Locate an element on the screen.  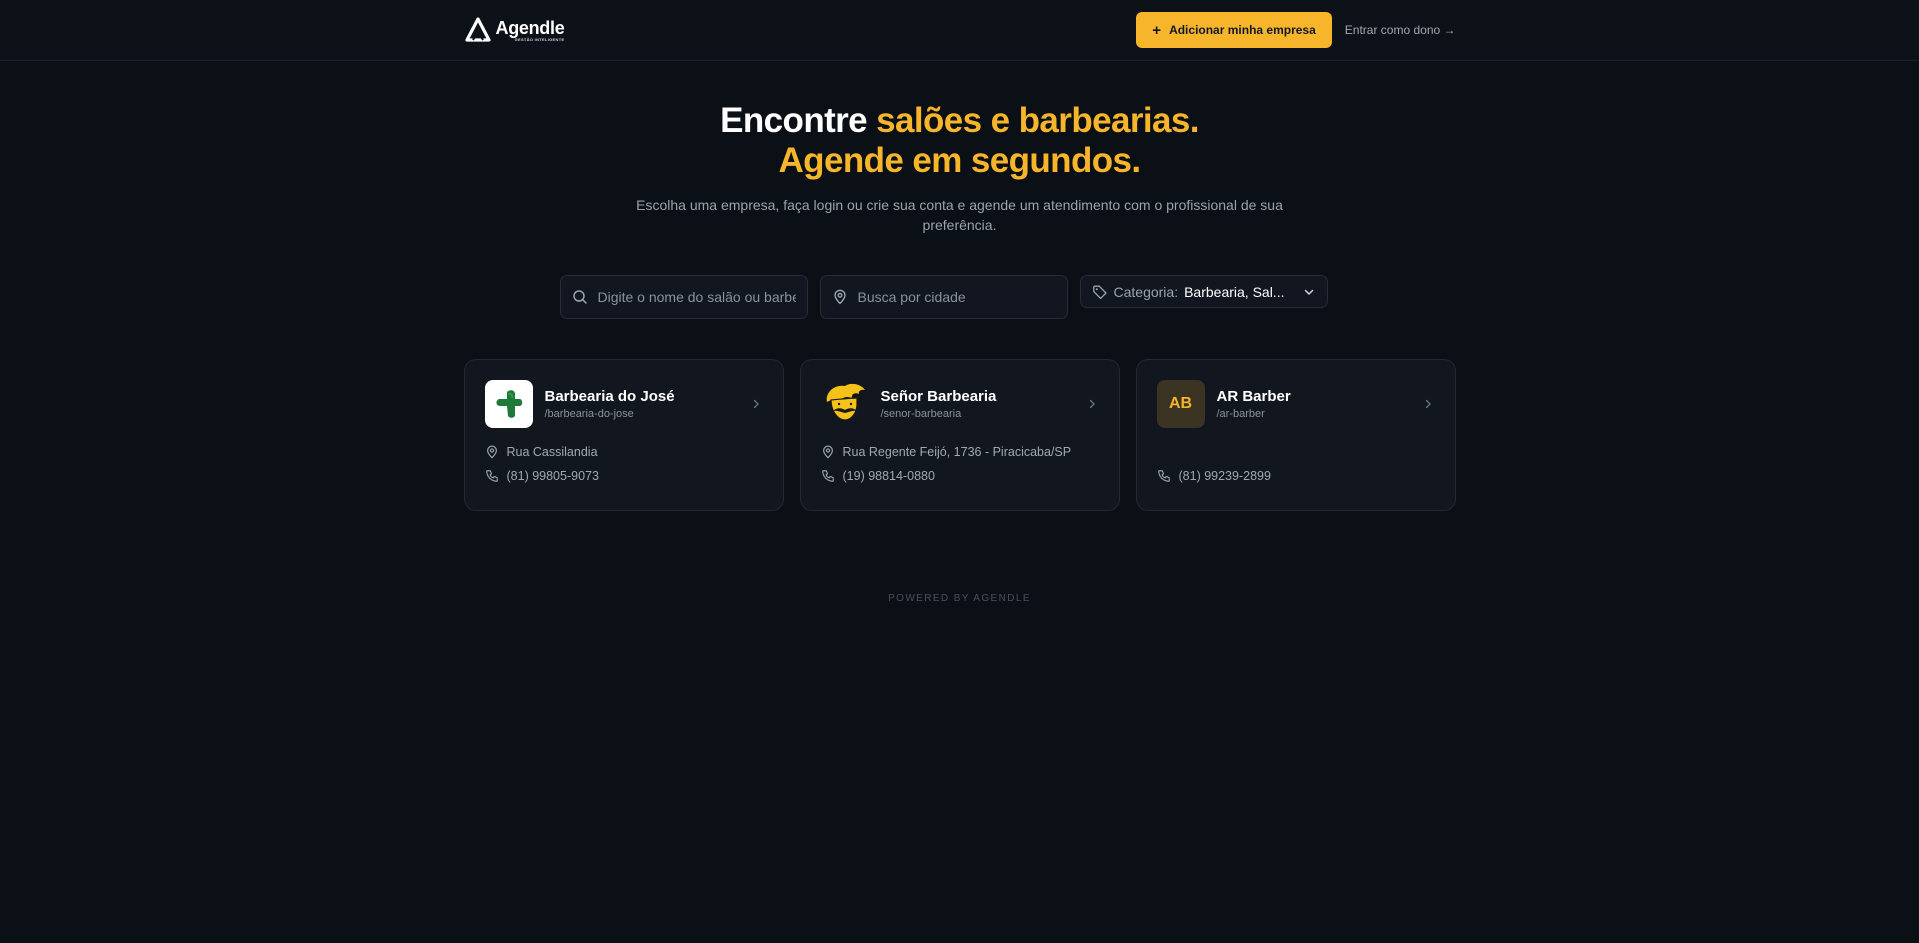
tag-icon is located at coordinates (1099, 292).